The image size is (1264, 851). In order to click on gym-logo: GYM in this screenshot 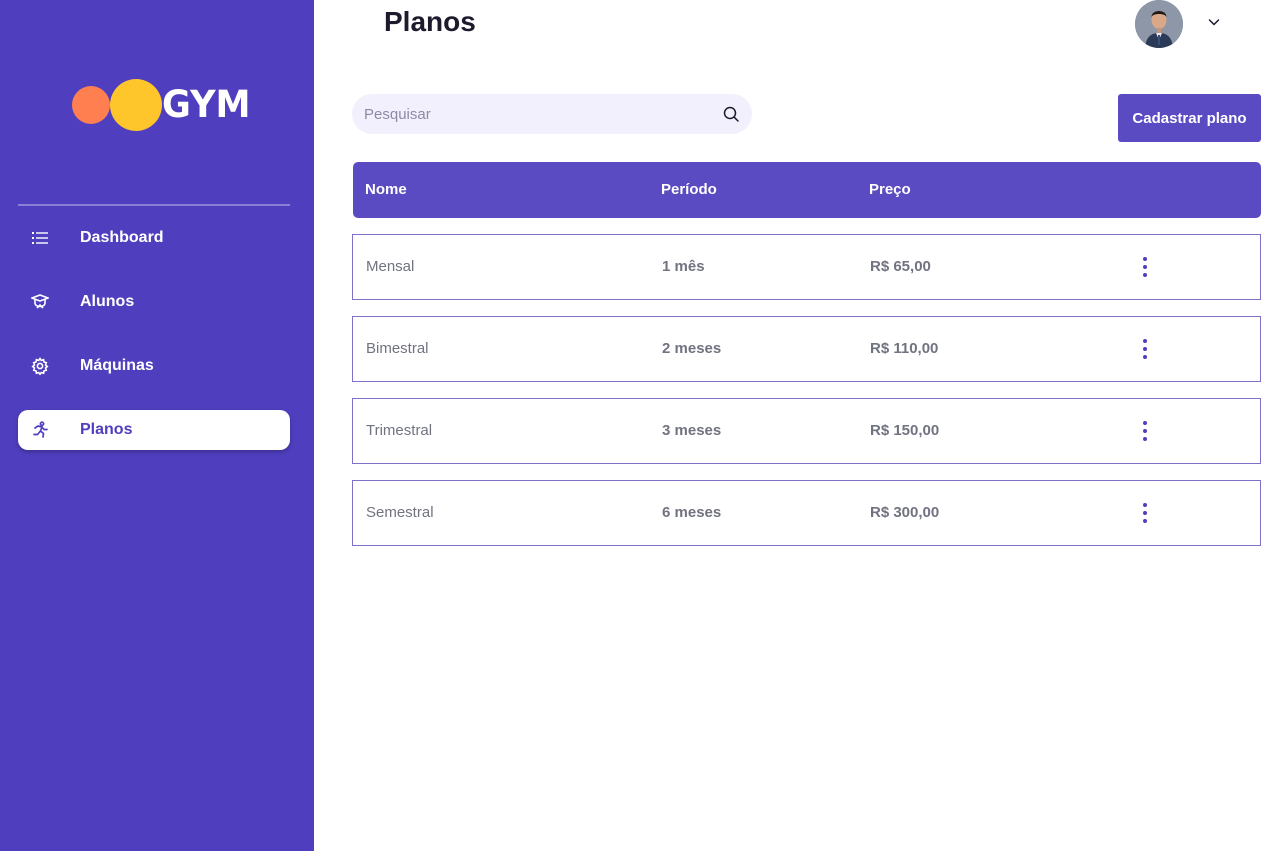, I will do `click(161, 105)`.